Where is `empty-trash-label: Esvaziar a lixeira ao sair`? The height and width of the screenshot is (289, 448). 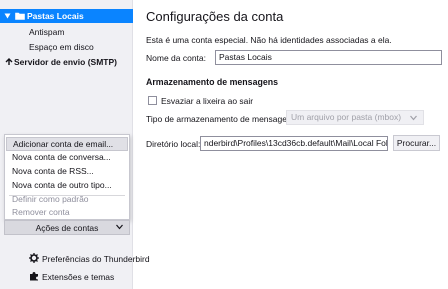
empty-trash-label: Esvaziar a lixeira ao sair is located at coordinates (207, 101).